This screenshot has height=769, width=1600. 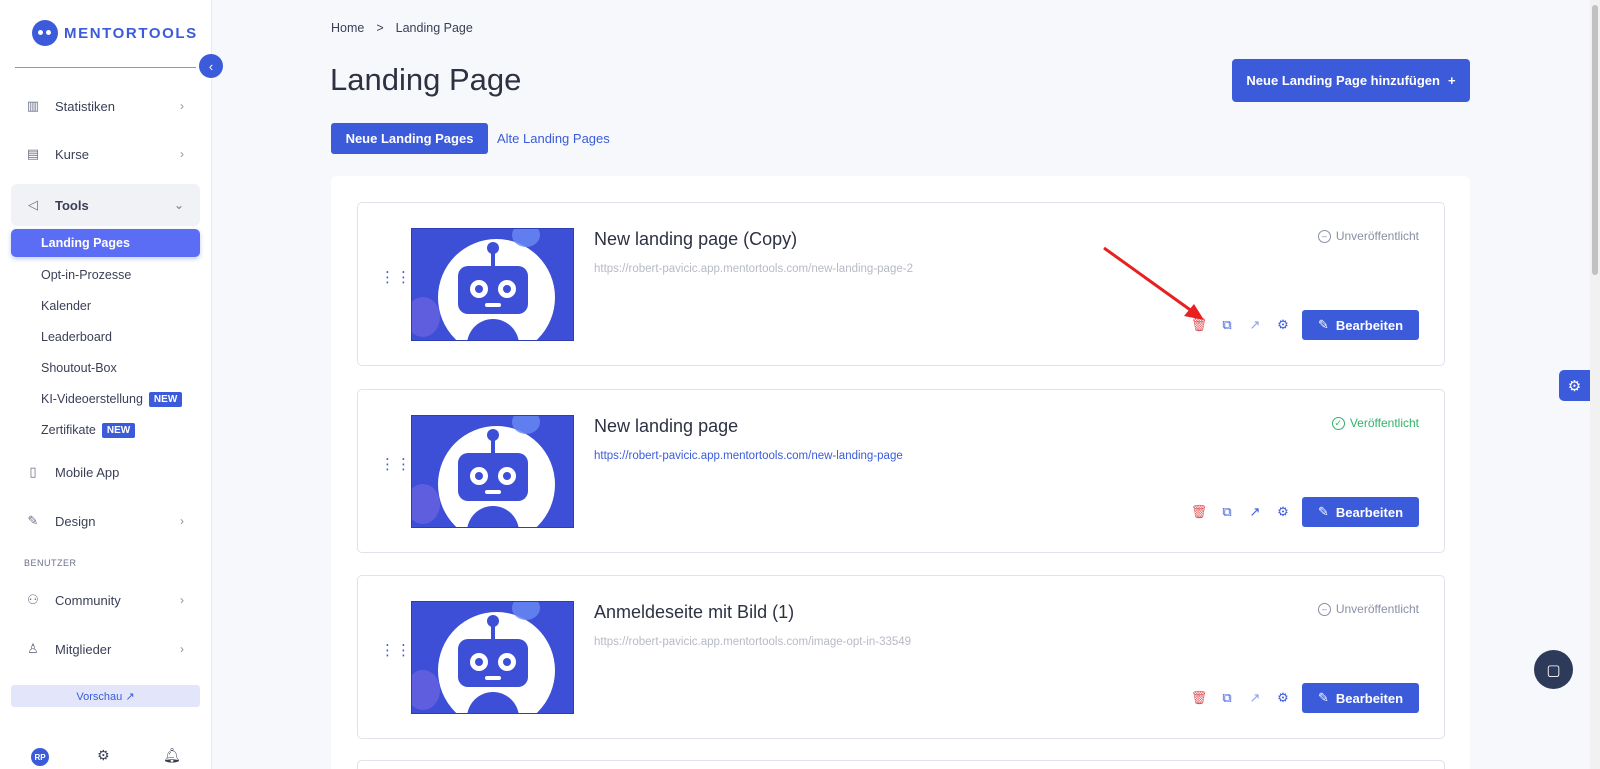 What do you see at coordinates (1343, 80) in the screenshot?
I see `add-landing-page-label: Neue Landing Page hinzufügen` at bounding box center [1343, 80].